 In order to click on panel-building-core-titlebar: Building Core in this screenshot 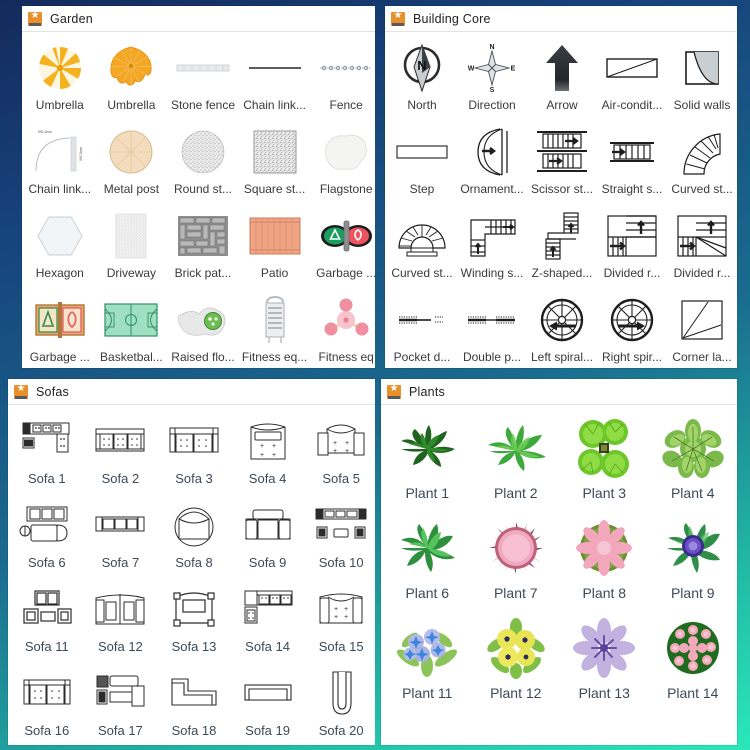, I will do `click(561, 19)`.